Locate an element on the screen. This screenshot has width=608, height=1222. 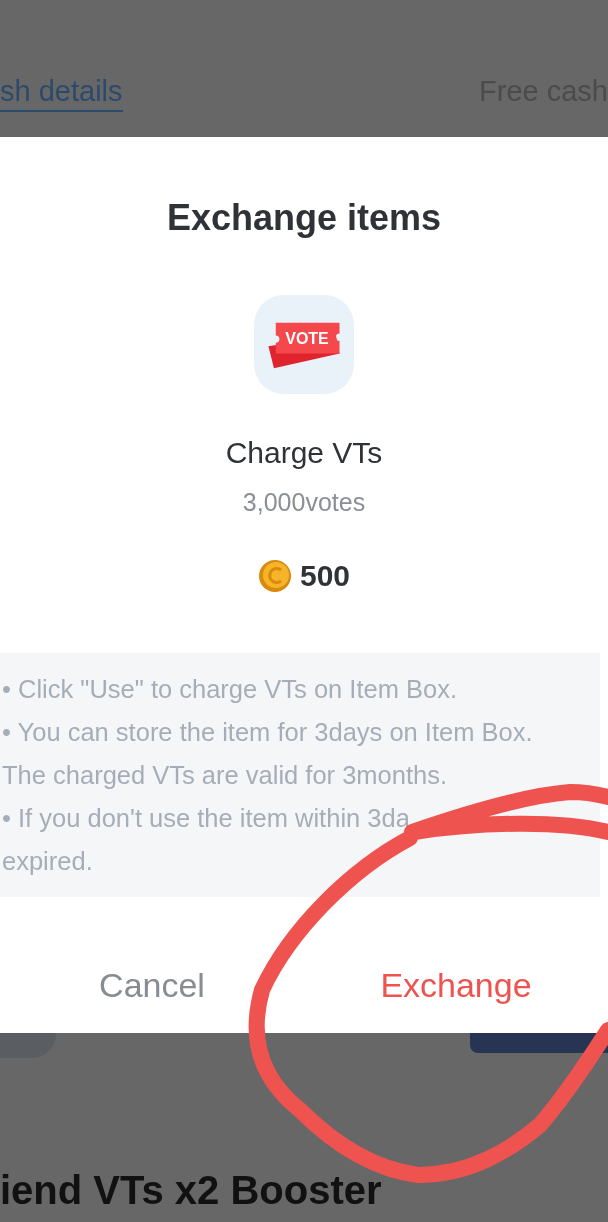
section-title: iend VTs x2 Booster is located at coordinates (191, 1190).